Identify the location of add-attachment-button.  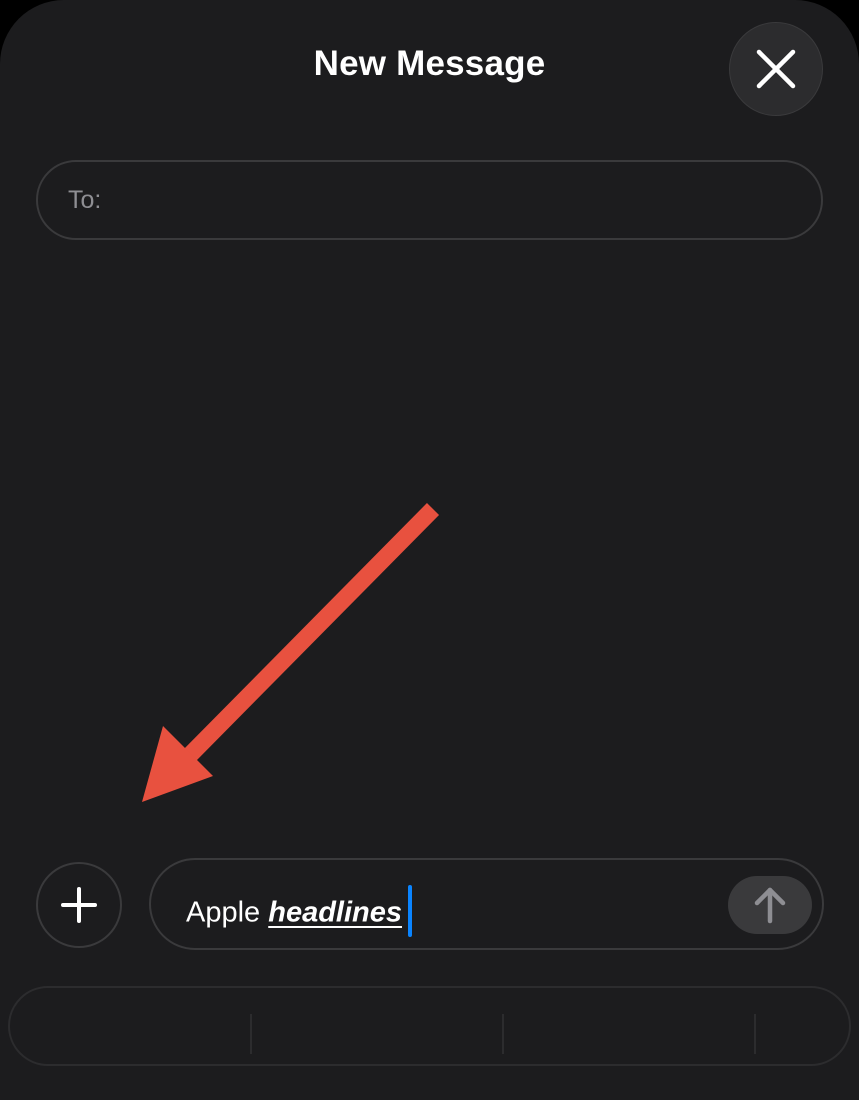
(79, 905).